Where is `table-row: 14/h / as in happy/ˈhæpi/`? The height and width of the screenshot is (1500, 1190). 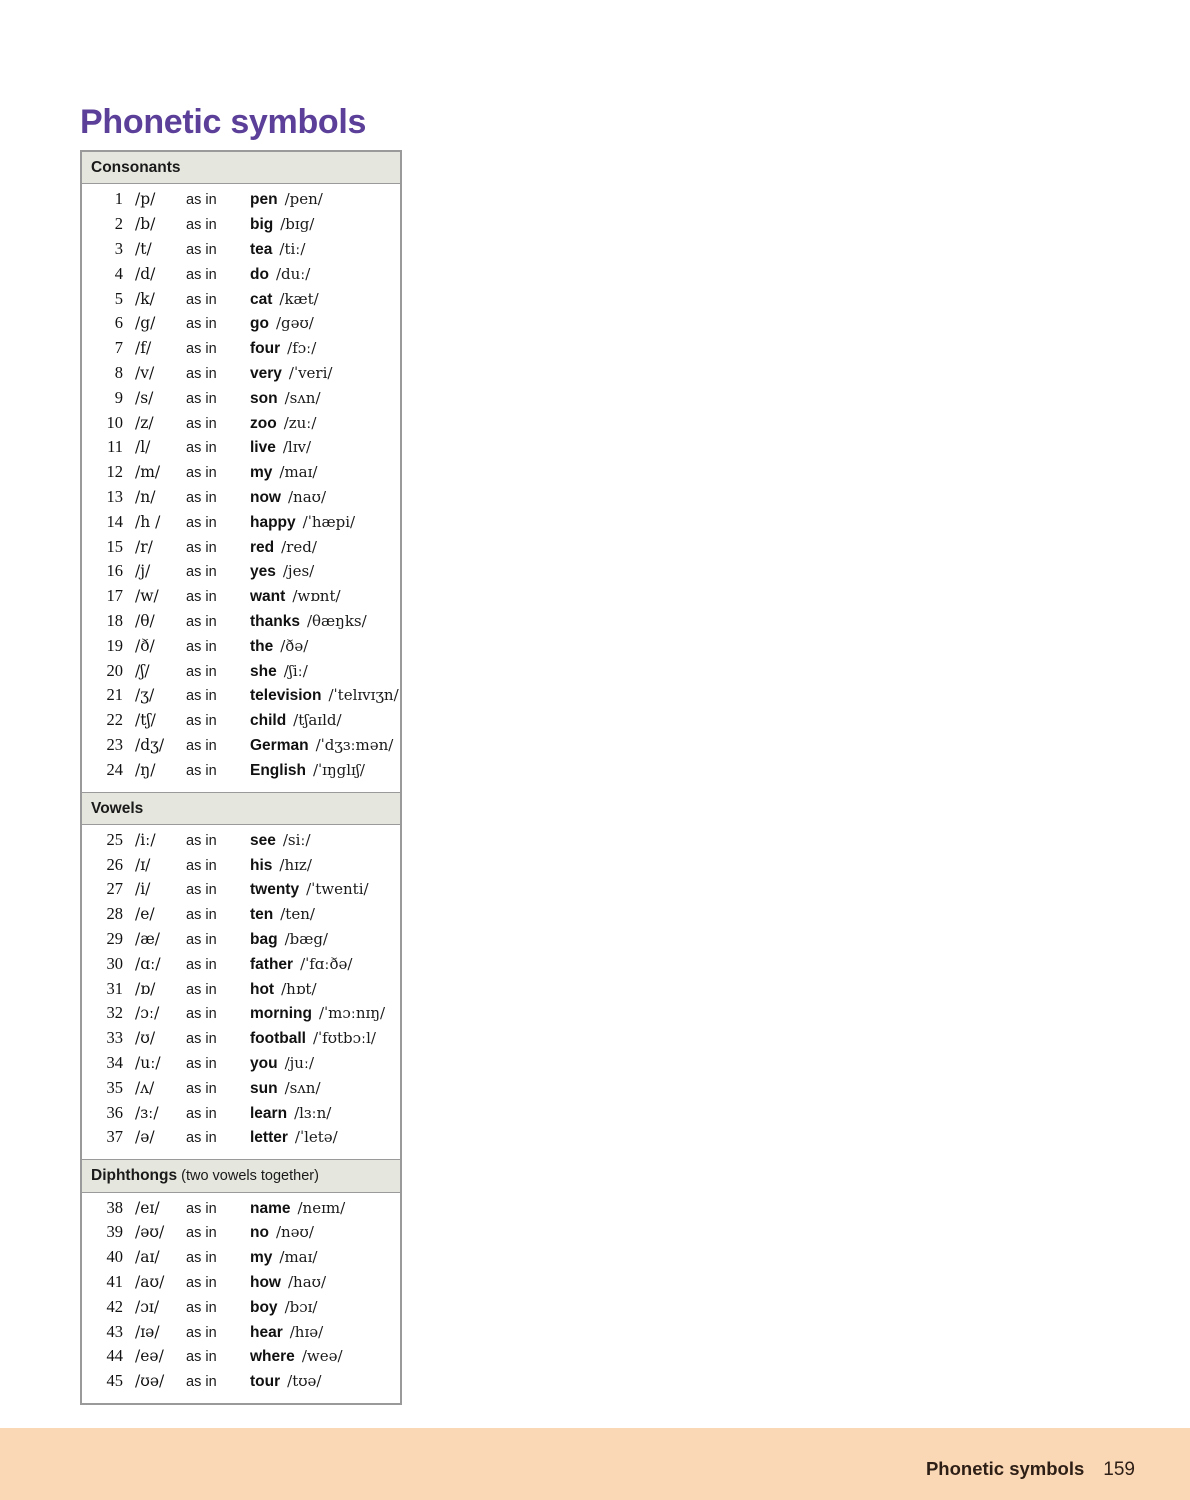 table-row: 14/h / as in happy/ˈhæpi/ is located at coordinates (241, 524).